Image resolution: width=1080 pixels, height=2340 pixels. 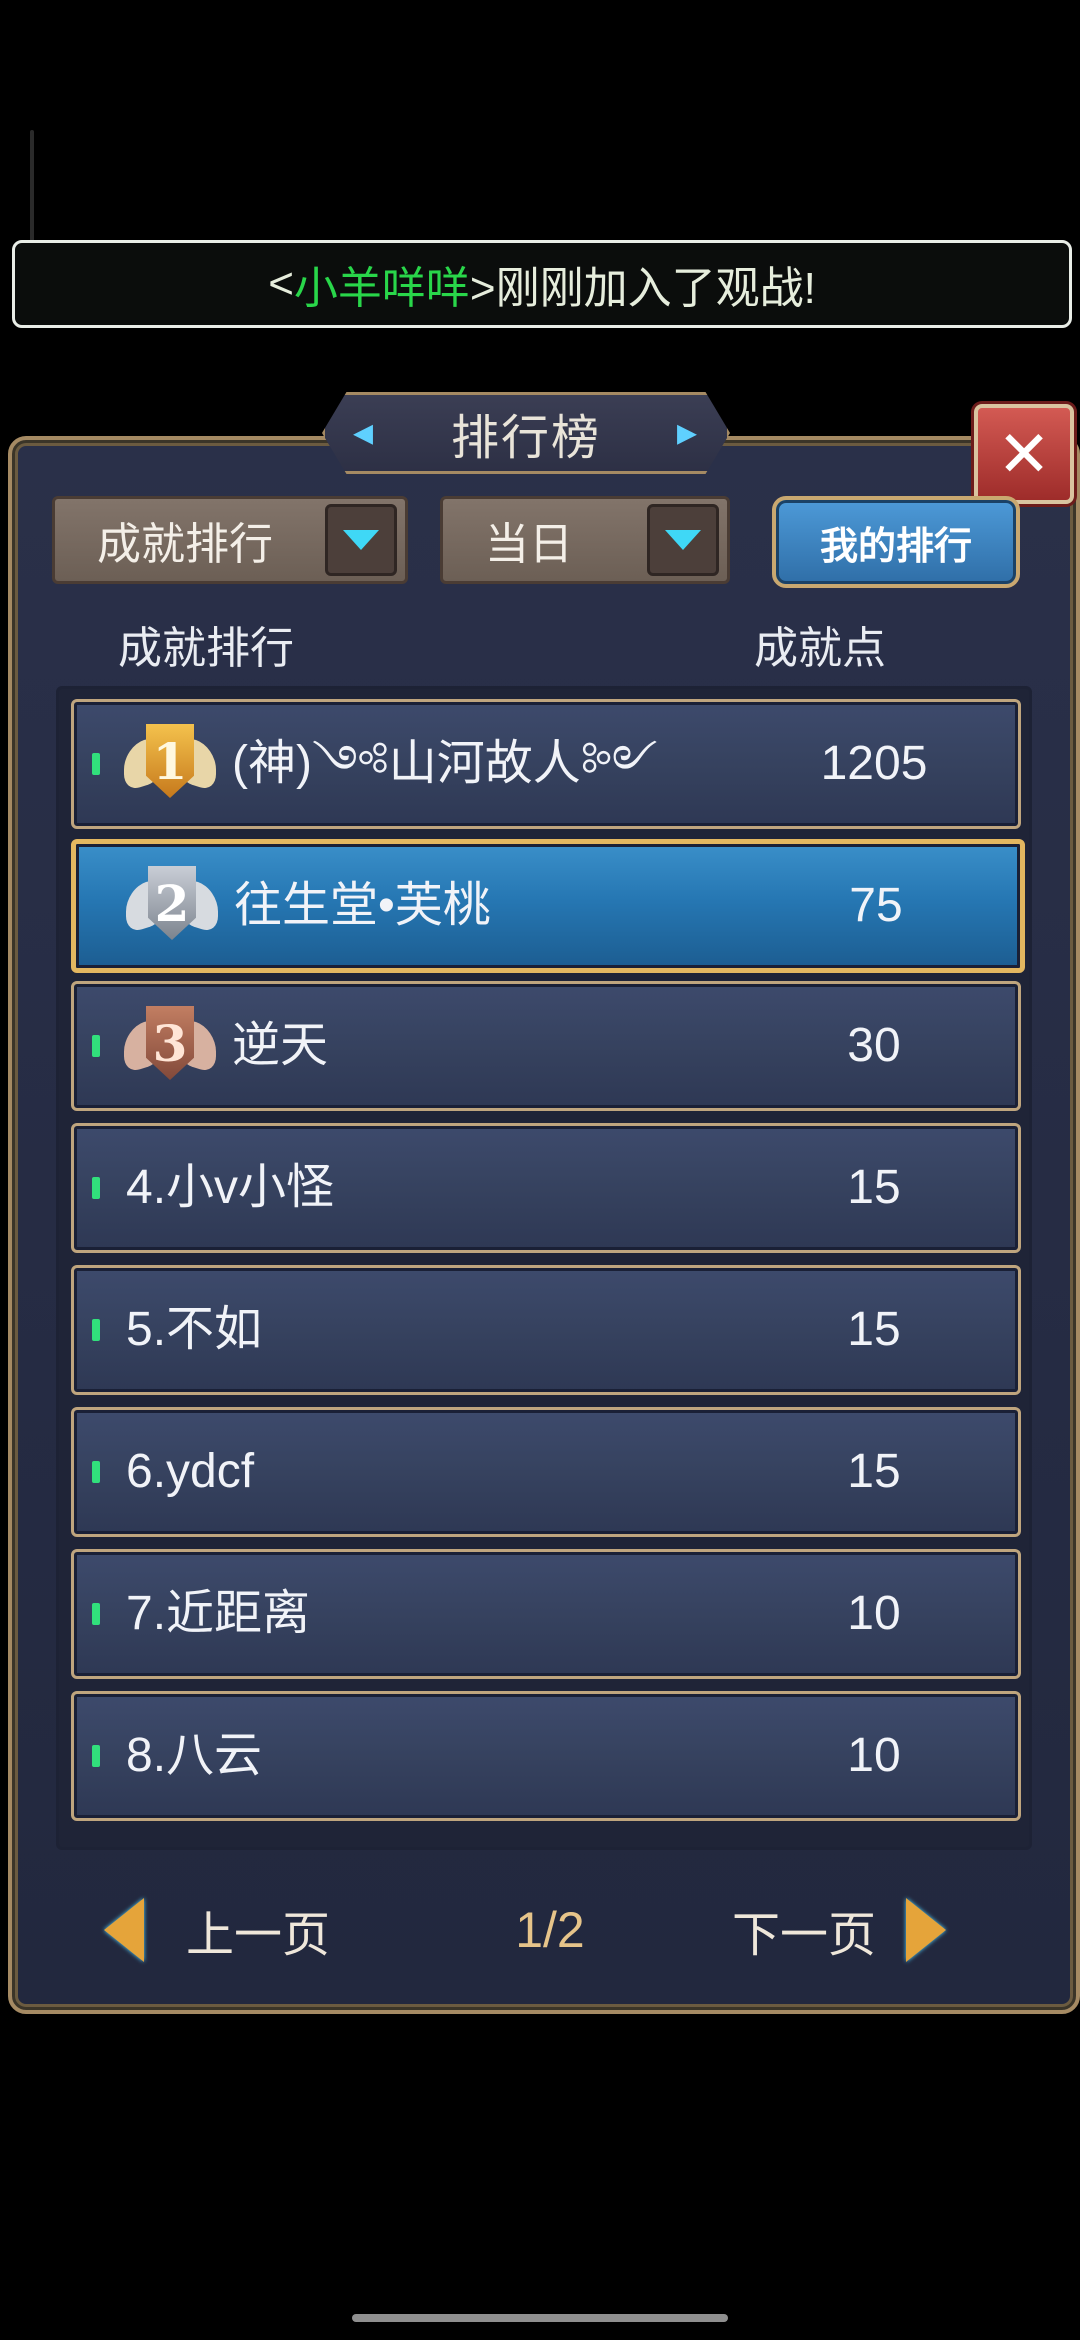 What do you see at coordinates (281, 283) in the screenshot?
I see `notice-prefix: <` at bounding box center [281, 283].